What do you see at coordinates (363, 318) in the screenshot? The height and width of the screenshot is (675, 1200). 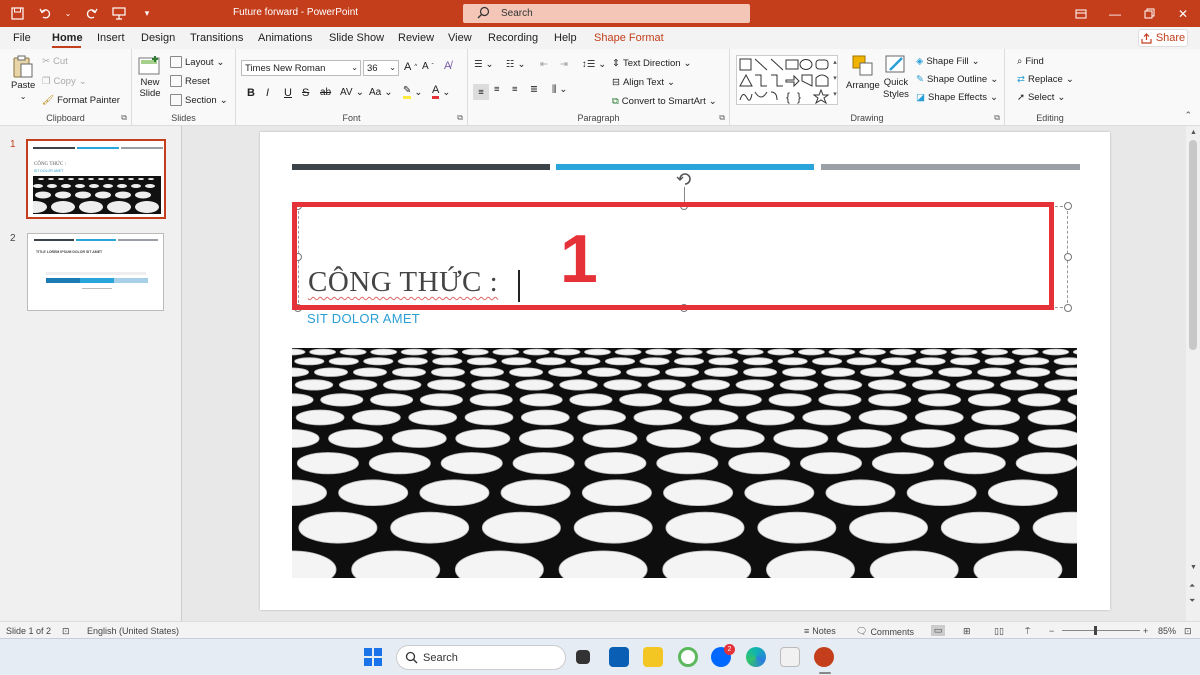 I see `slide-subtitle: SIT DOLOR AMET` at bounding box center [363, 318].